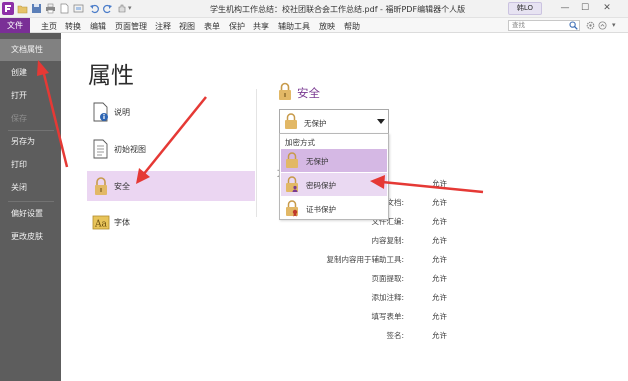 This screenshot has width=628, height=381. What do you see at coordinates (107, 8) in the screenshot?
I see `redo-icon` at bounding box center [107, 8].